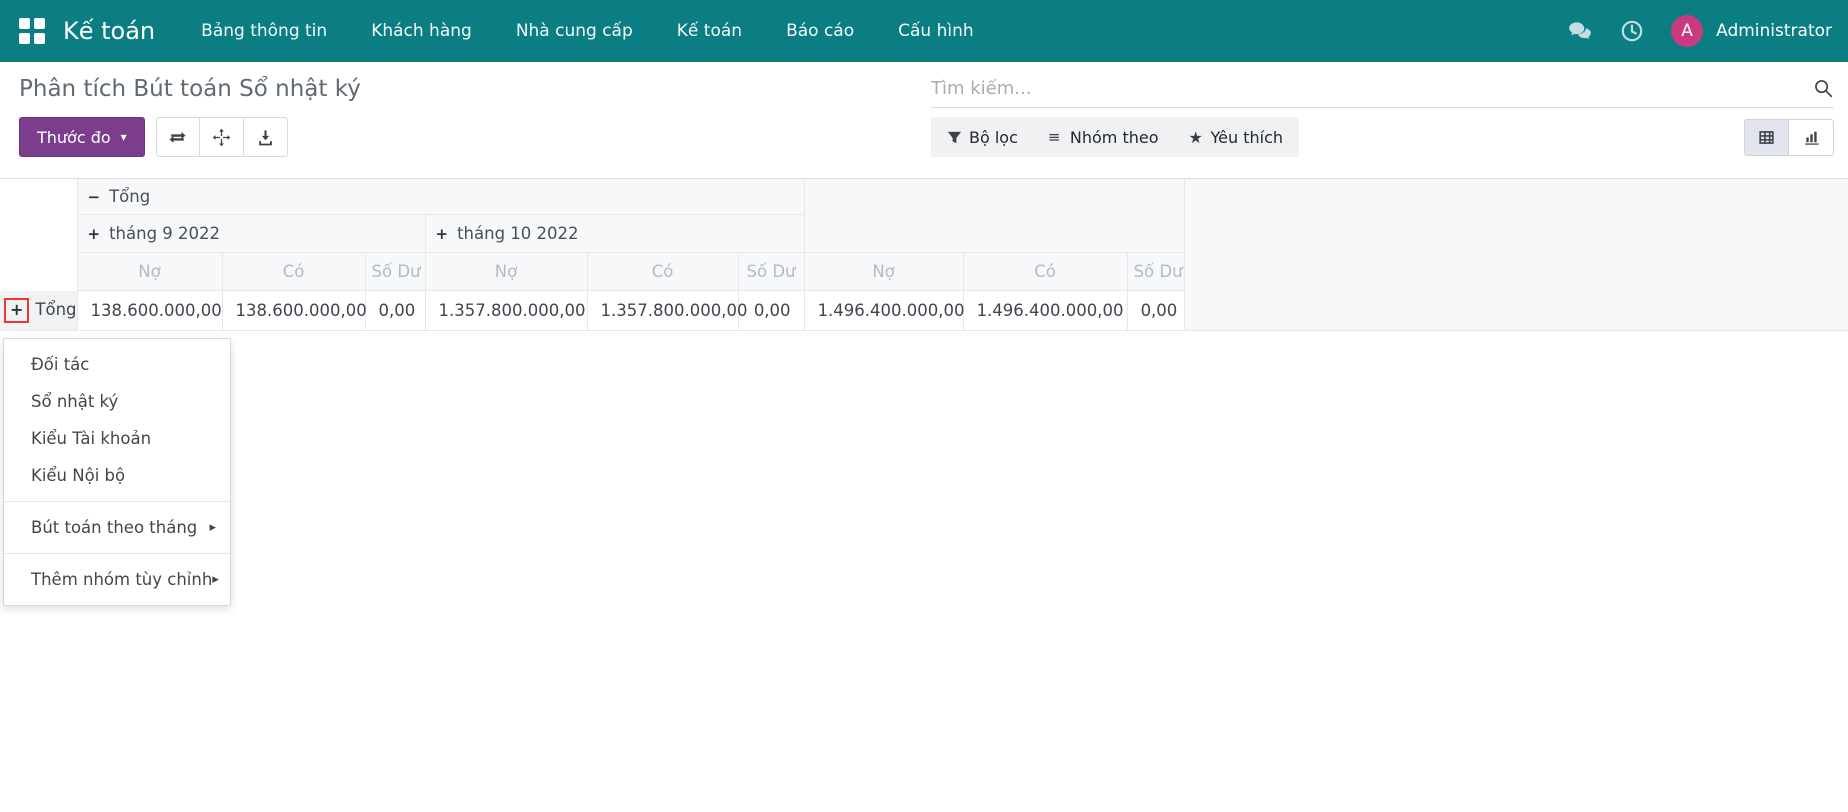 The width and height of the screenshot is (1848, 812). What do you see at coordinates (1054, 136) in the screenshot?
I see `group-by-icon: ≡` at bounding box center [1054, 136].